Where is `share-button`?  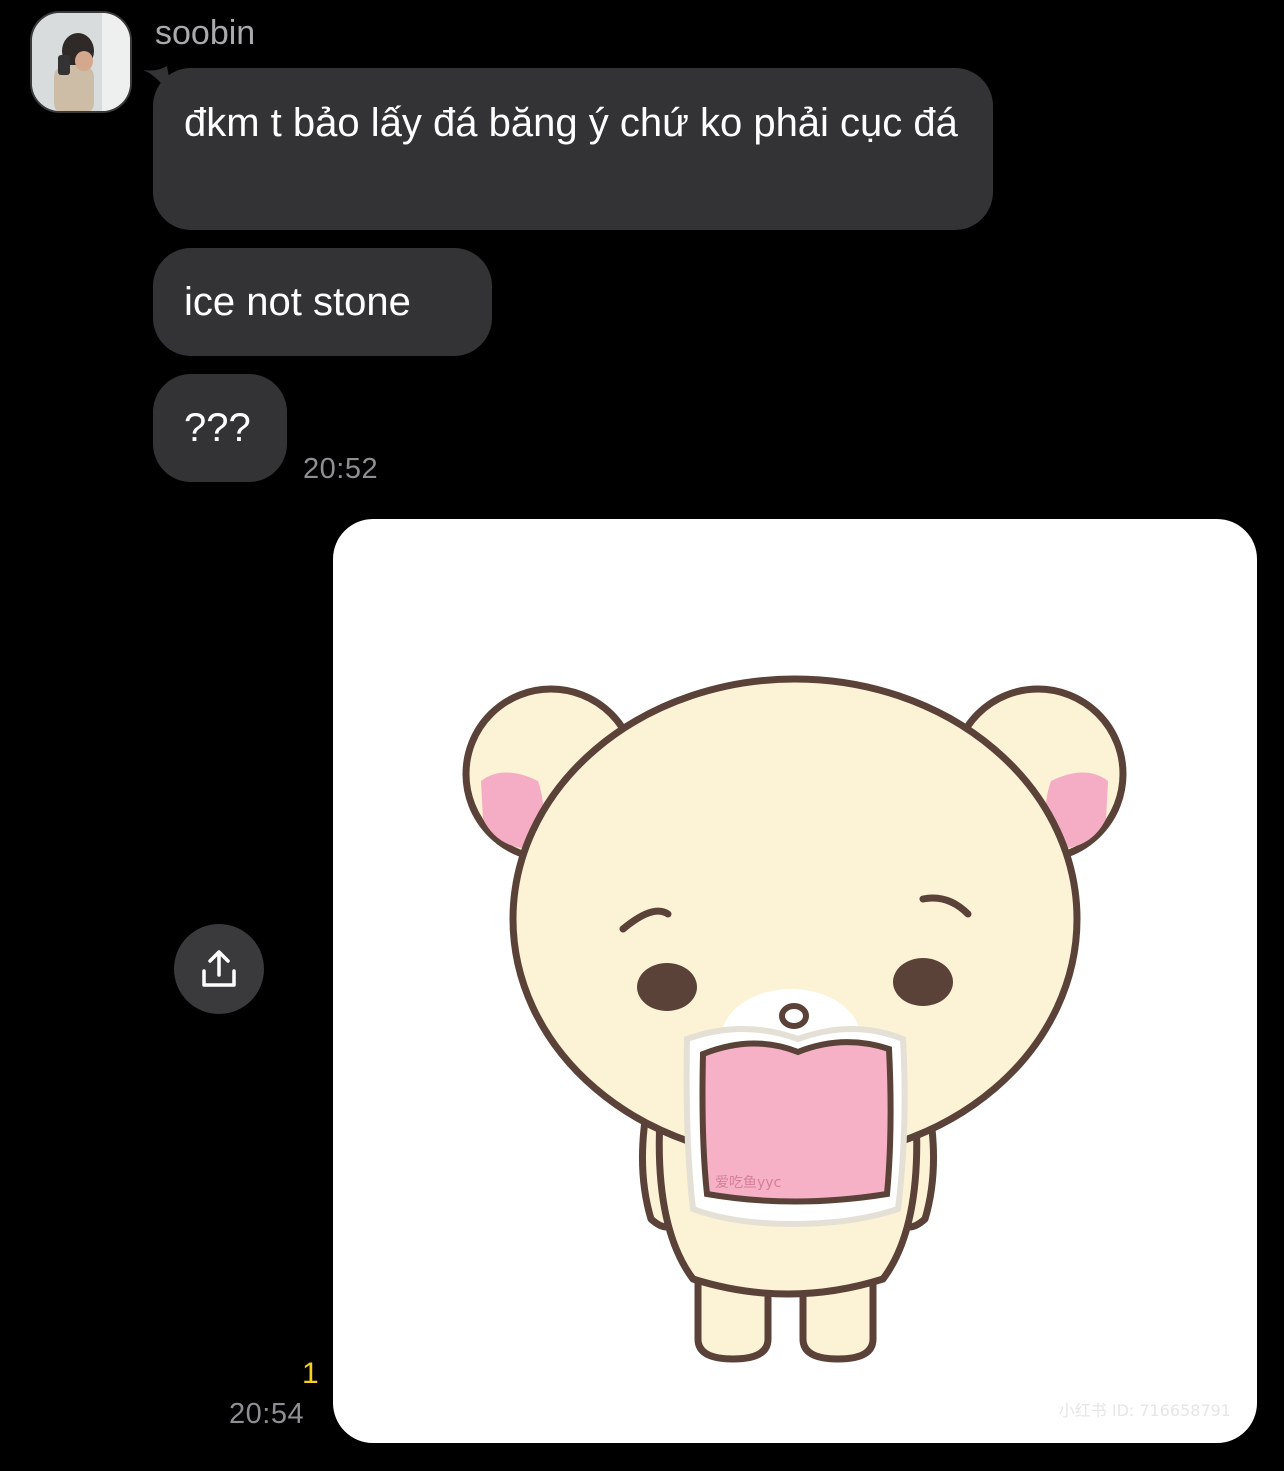 share-button is located at coordinates (219, 969).